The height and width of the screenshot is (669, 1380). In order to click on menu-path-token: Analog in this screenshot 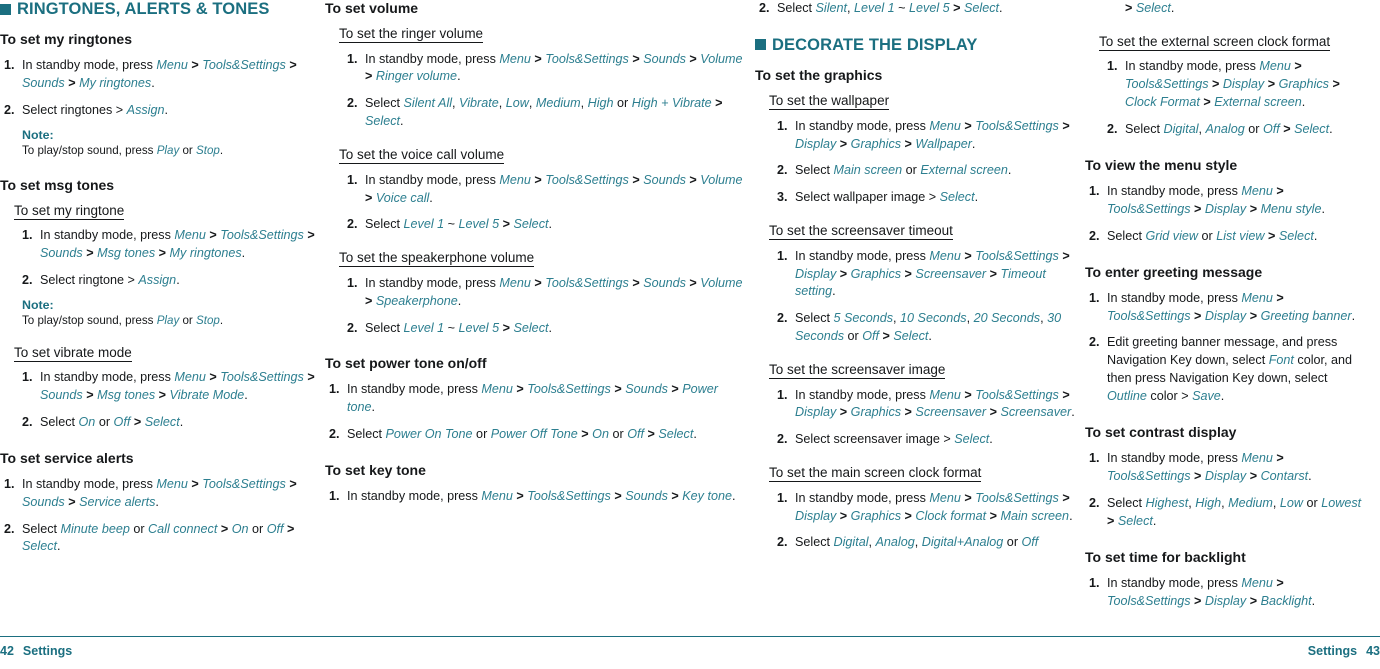, I will do `click(1225, 129)`.